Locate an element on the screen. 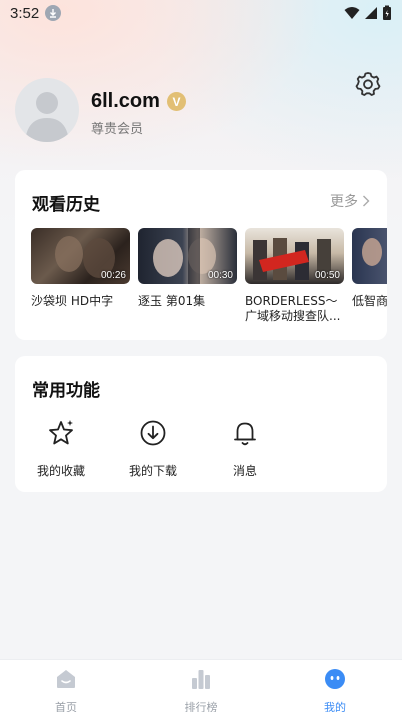 The image size is (402, 712). tab-profile: 我的 is located at coordinates (335, 690).